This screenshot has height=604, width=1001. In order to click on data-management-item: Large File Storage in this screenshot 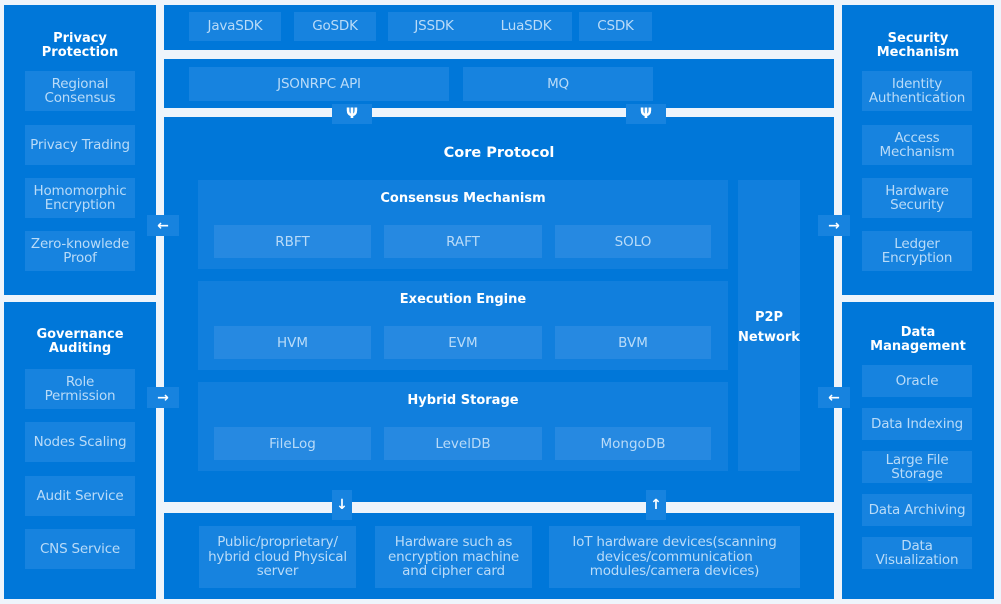, I will do `click(917, 467)`.